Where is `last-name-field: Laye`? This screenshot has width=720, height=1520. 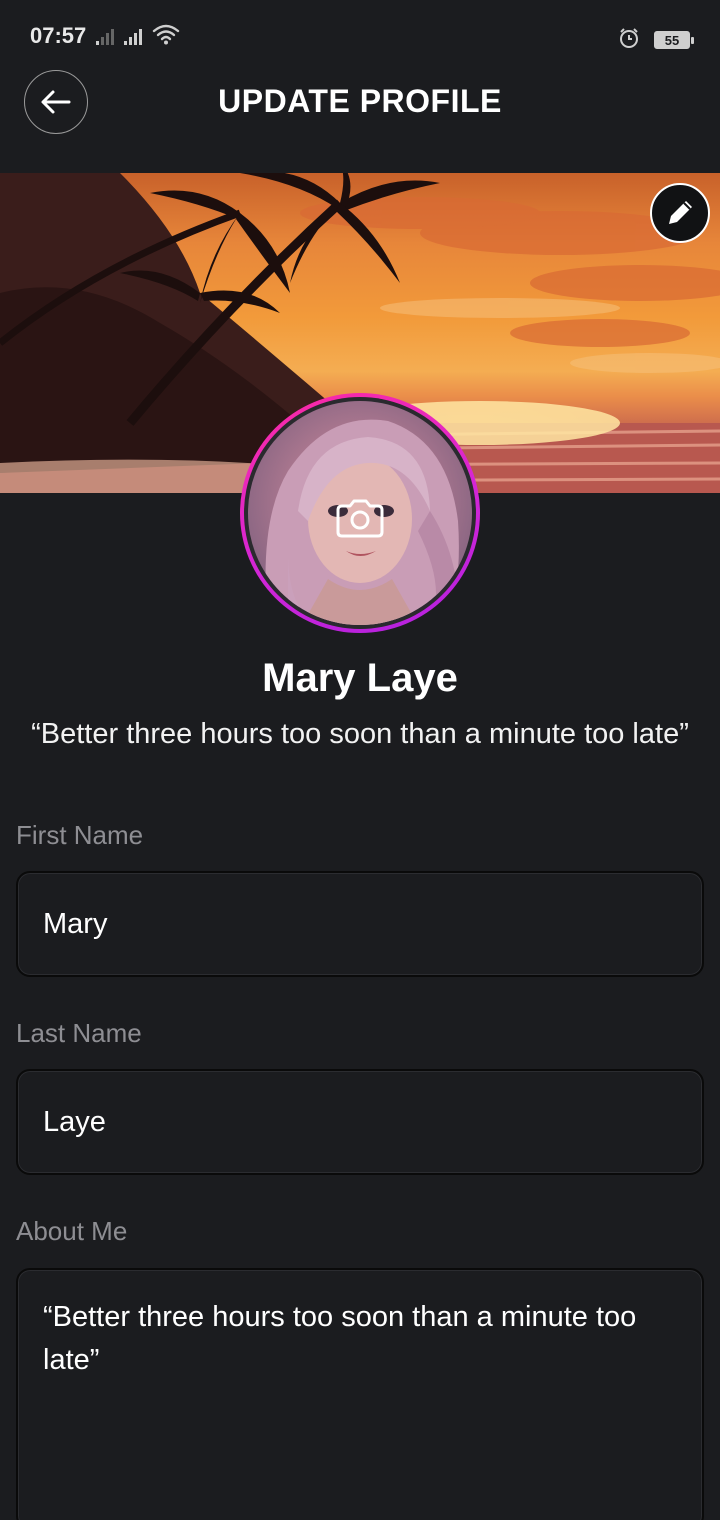 last-name-field: Laye is located at coordinates (360, 1122).